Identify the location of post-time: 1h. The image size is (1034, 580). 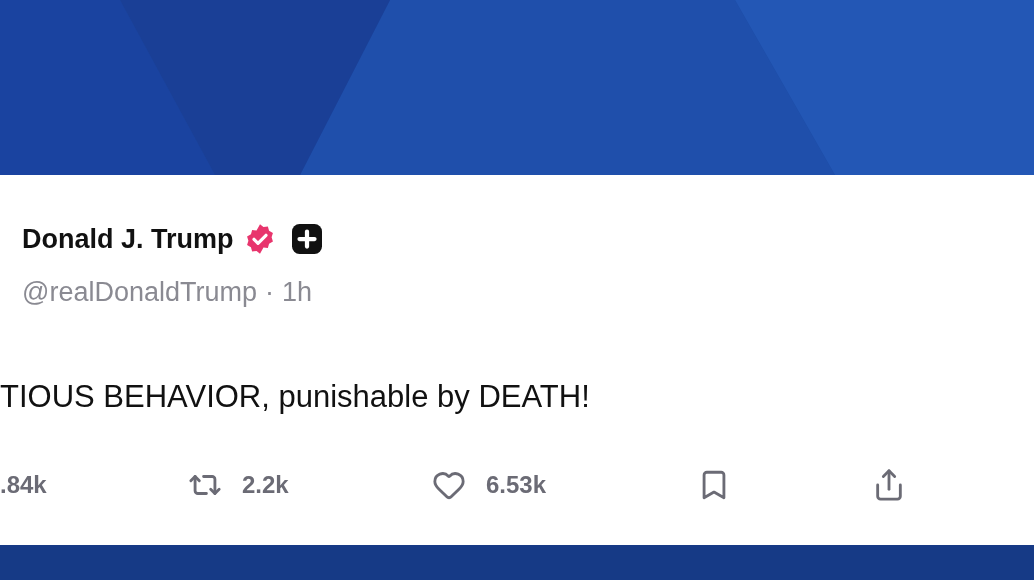
(297, 292).